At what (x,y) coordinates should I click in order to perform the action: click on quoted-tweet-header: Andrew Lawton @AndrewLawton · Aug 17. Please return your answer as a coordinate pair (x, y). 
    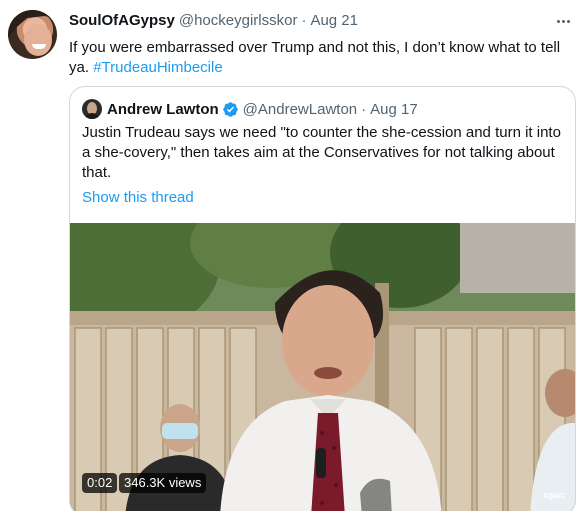
    Looking at the image, I should click on (262, 109).